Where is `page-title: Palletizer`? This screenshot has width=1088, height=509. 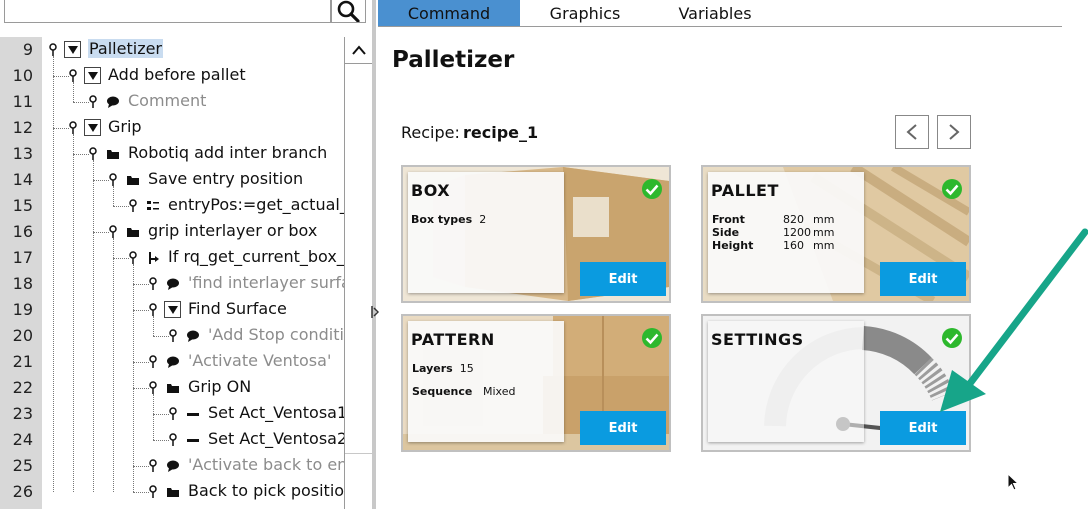
page-title: Palletizer is located at coordinates (453, 60).